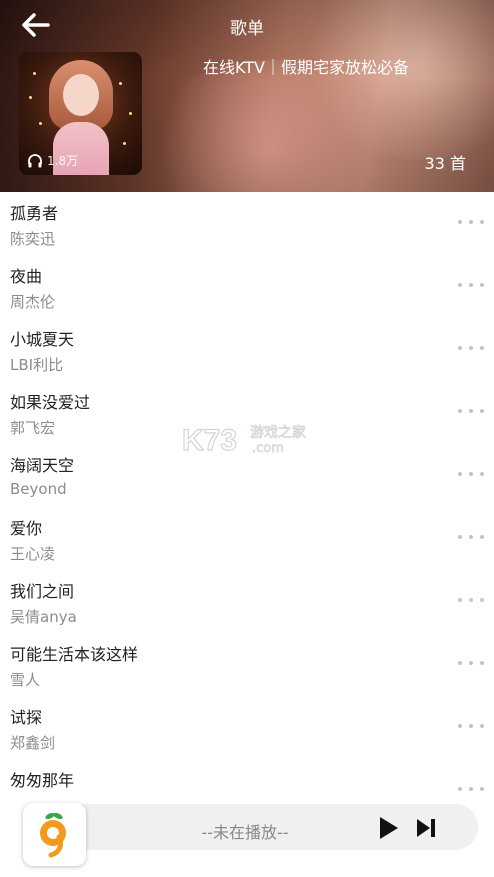 Image resolution: width=494 pixels, height=877 pixels. What do you see at coordinates (35, 160) in the screenshot?
I see `headphone-icon` at bounding box center [35, 160].